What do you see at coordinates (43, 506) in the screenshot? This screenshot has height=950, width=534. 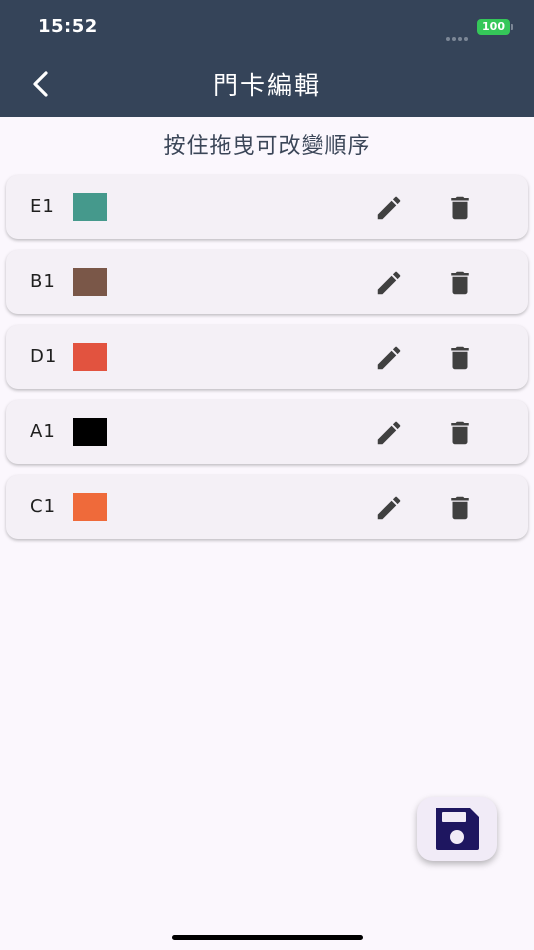 I see `card-label: C1` at bounding box center [43, 506].